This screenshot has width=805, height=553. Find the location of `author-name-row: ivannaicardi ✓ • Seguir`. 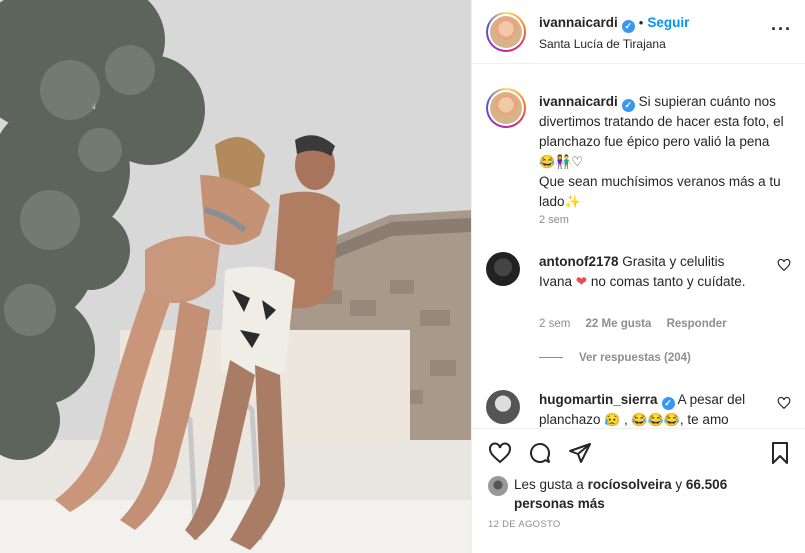

author-name-row: ivannaicardi ✓ • Seguir is located at coordinates (614, 23).